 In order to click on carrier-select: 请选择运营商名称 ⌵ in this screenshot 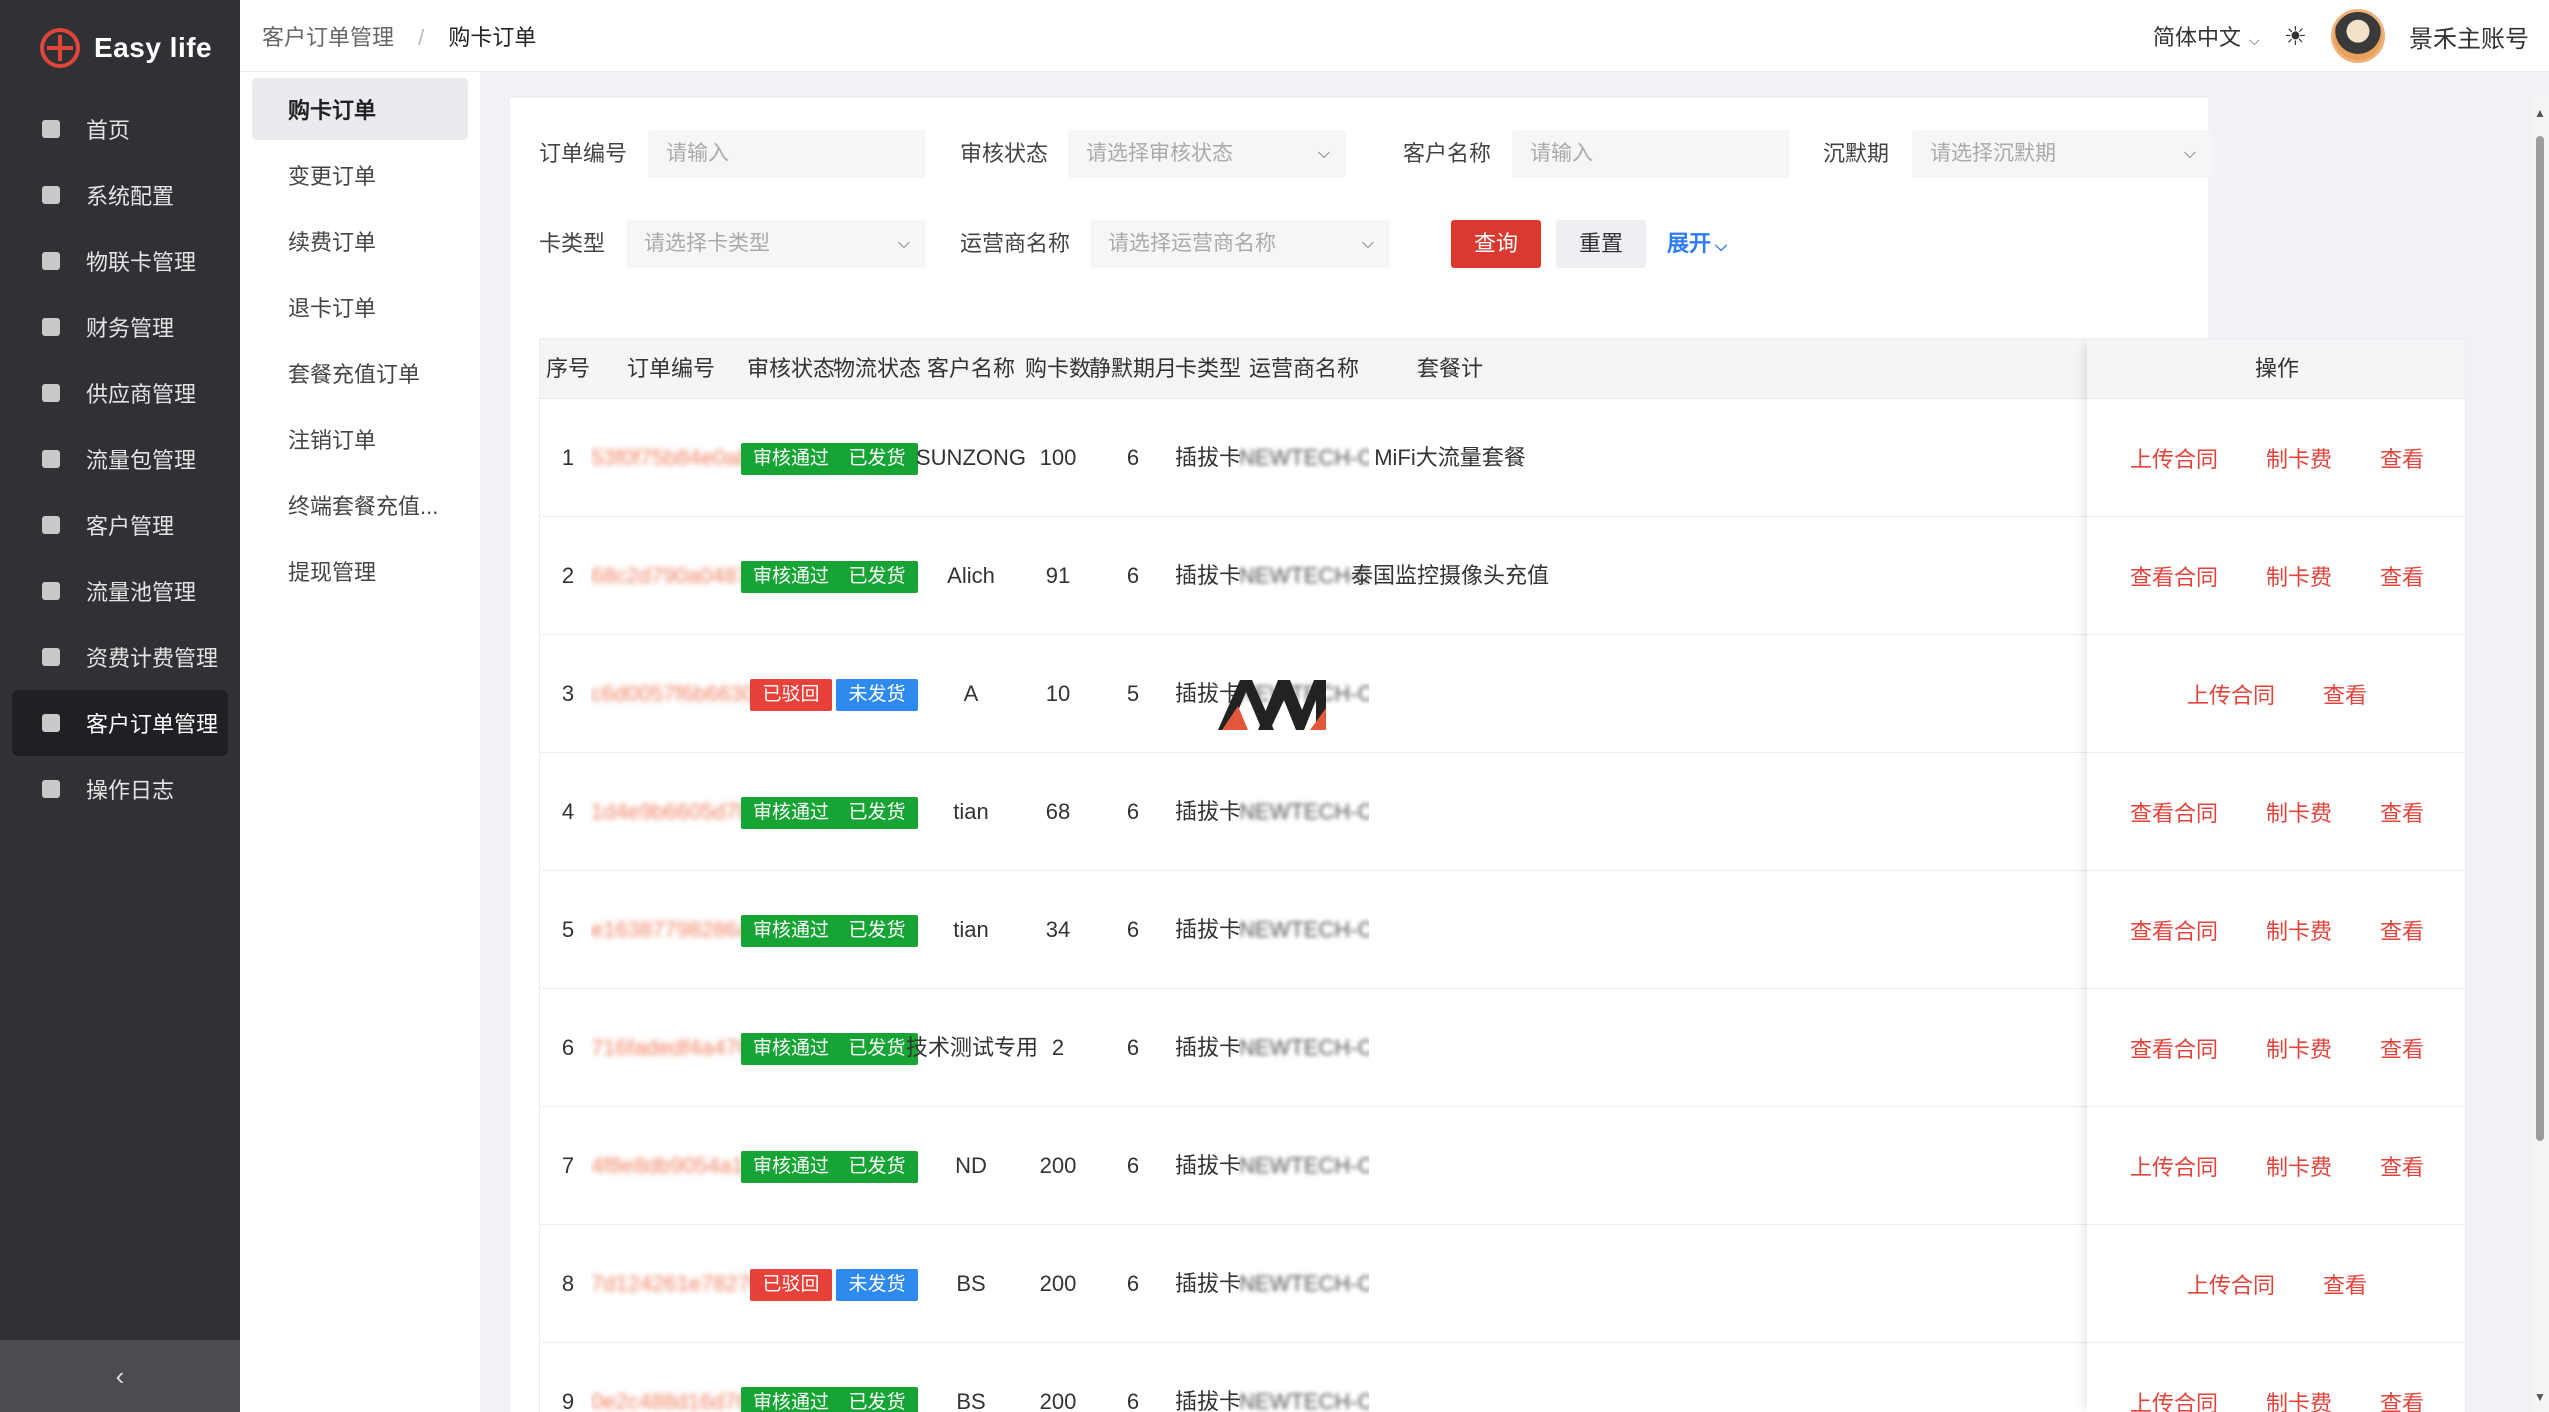, I will do `click(1240, 244)`.